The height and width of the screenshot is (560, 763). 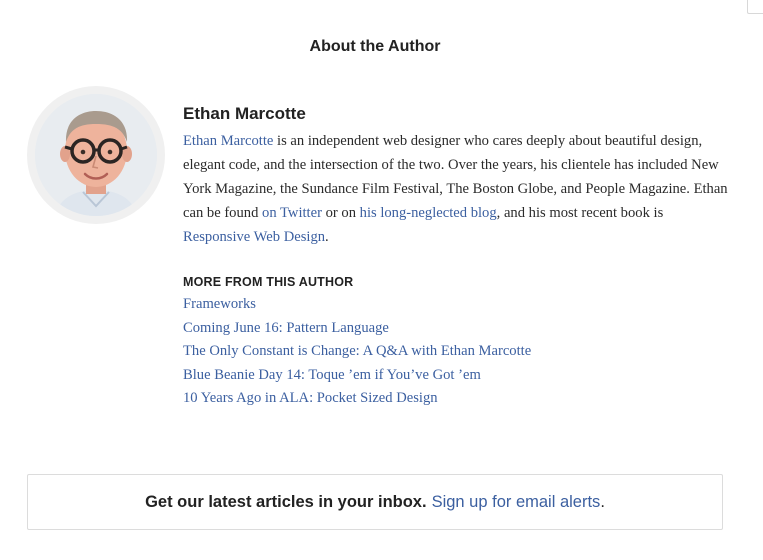 What do you see at coordinates (340, 213) in the screenshot?
I see `bio-text-2: or on` at bounding box center [340, 213].